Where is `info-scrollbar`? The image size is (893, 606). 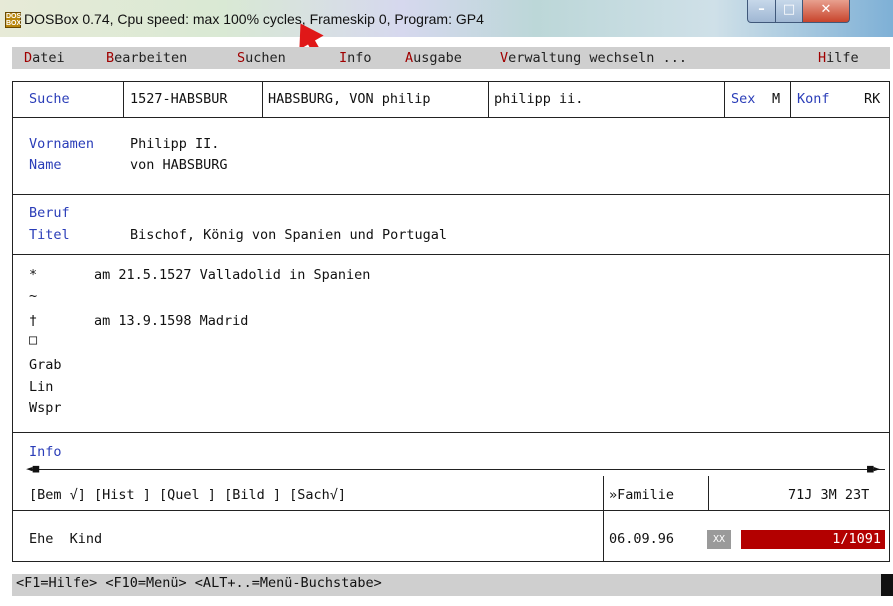
info-scrollbar is located at coordinates (457, 469).